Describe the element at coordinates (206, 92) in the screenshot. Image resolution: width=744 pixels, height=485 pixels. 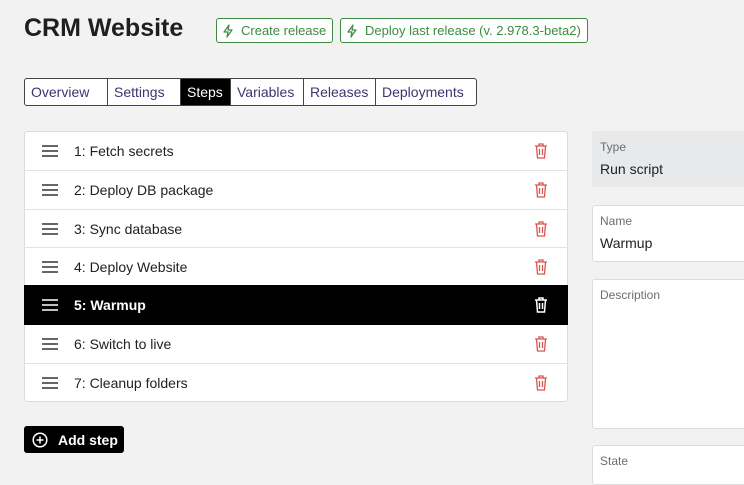
I see `tab-steps: Steps` at that location.